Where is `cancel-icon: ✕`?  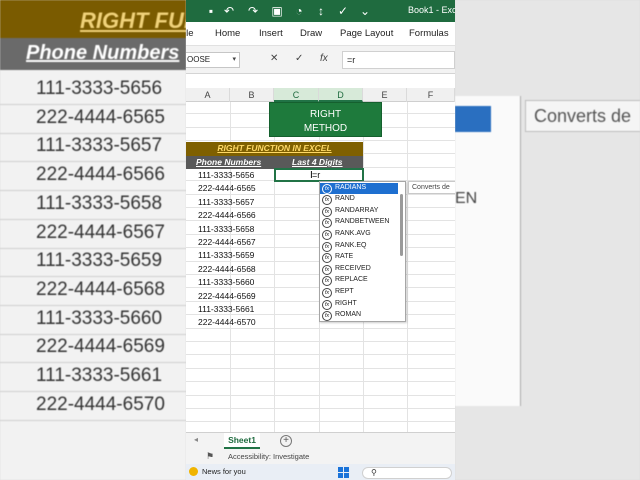 cancel-icon: ✕ is located at coordinates (274, 58).